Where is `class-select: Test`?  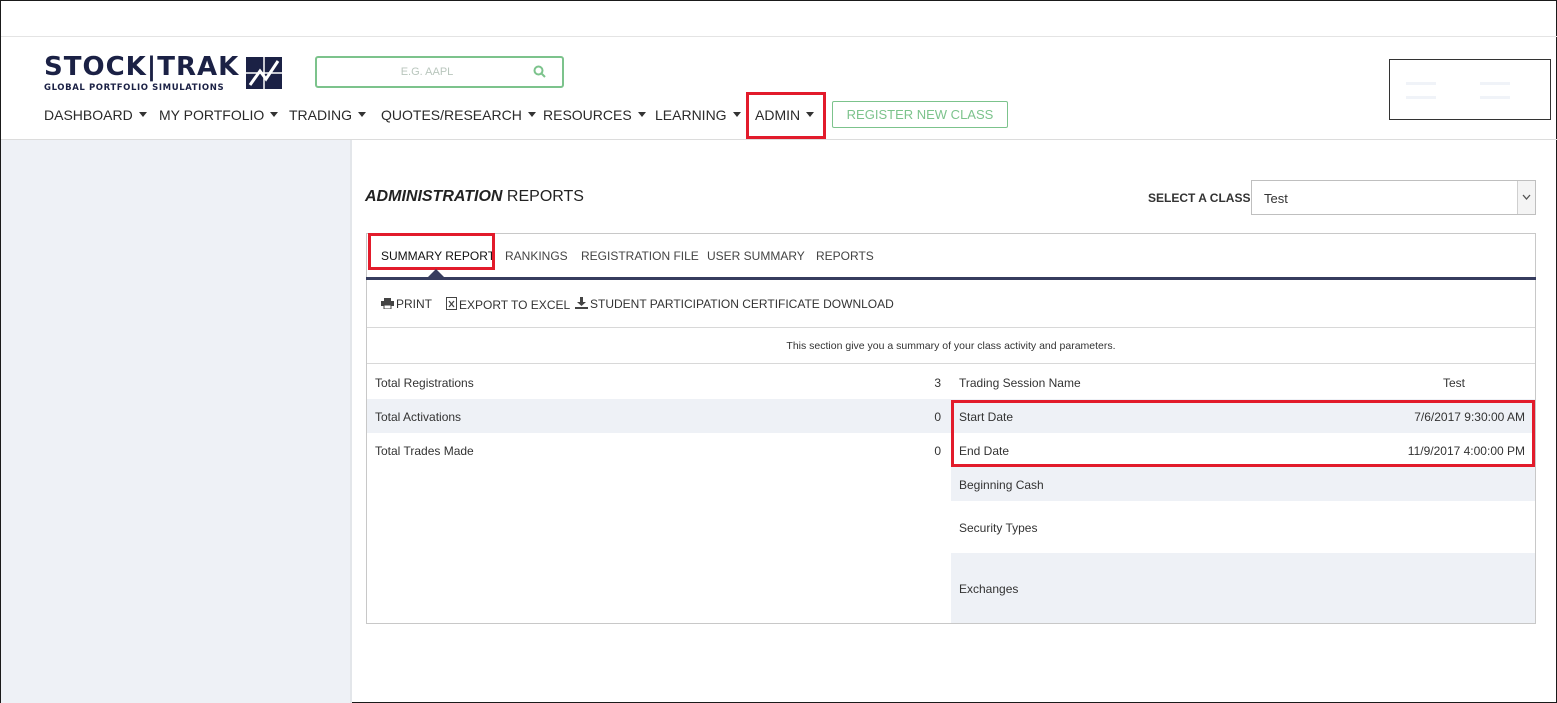
class-select: Test is located at coordinates (1393, 197).